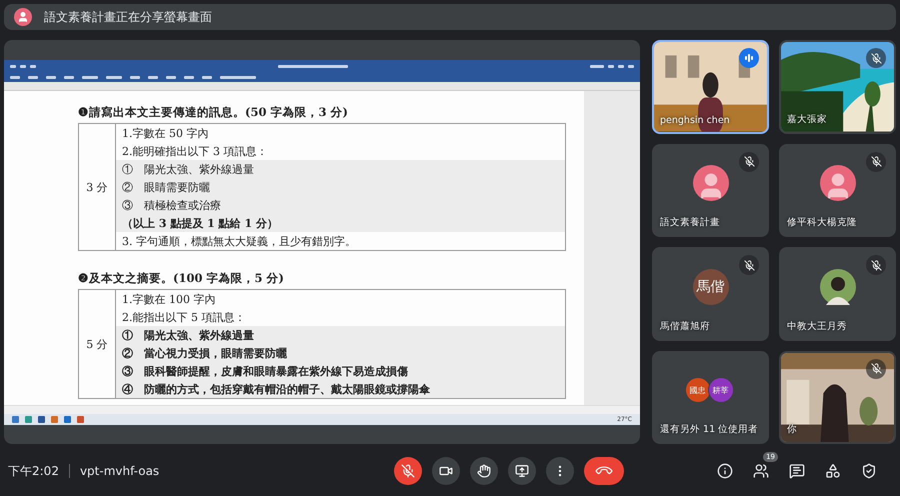  Describe the element at coordinates (604, 471) in the screenshot. I see `leave-call-button` at that location.